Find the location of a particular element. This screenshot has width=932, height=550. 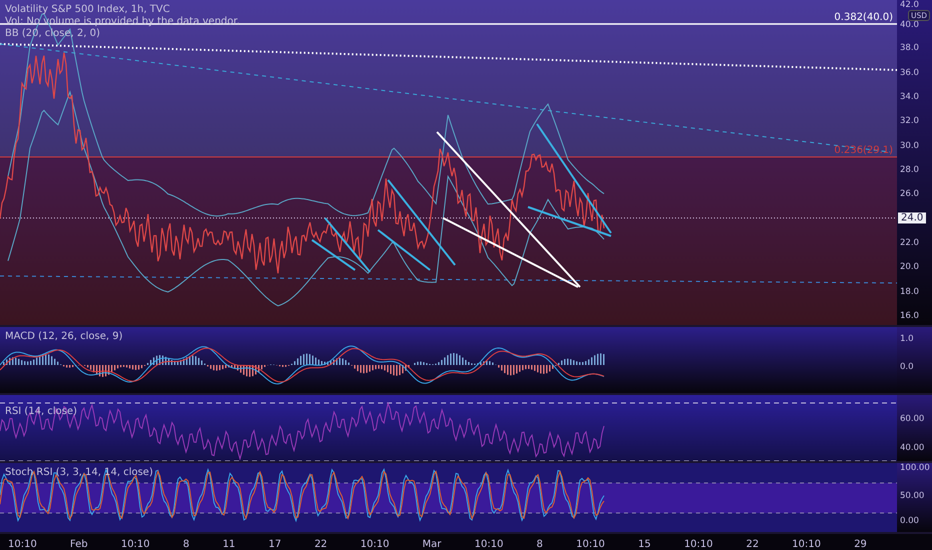

axis-tick-label: 100.00 is located at coordinates (915, 468).